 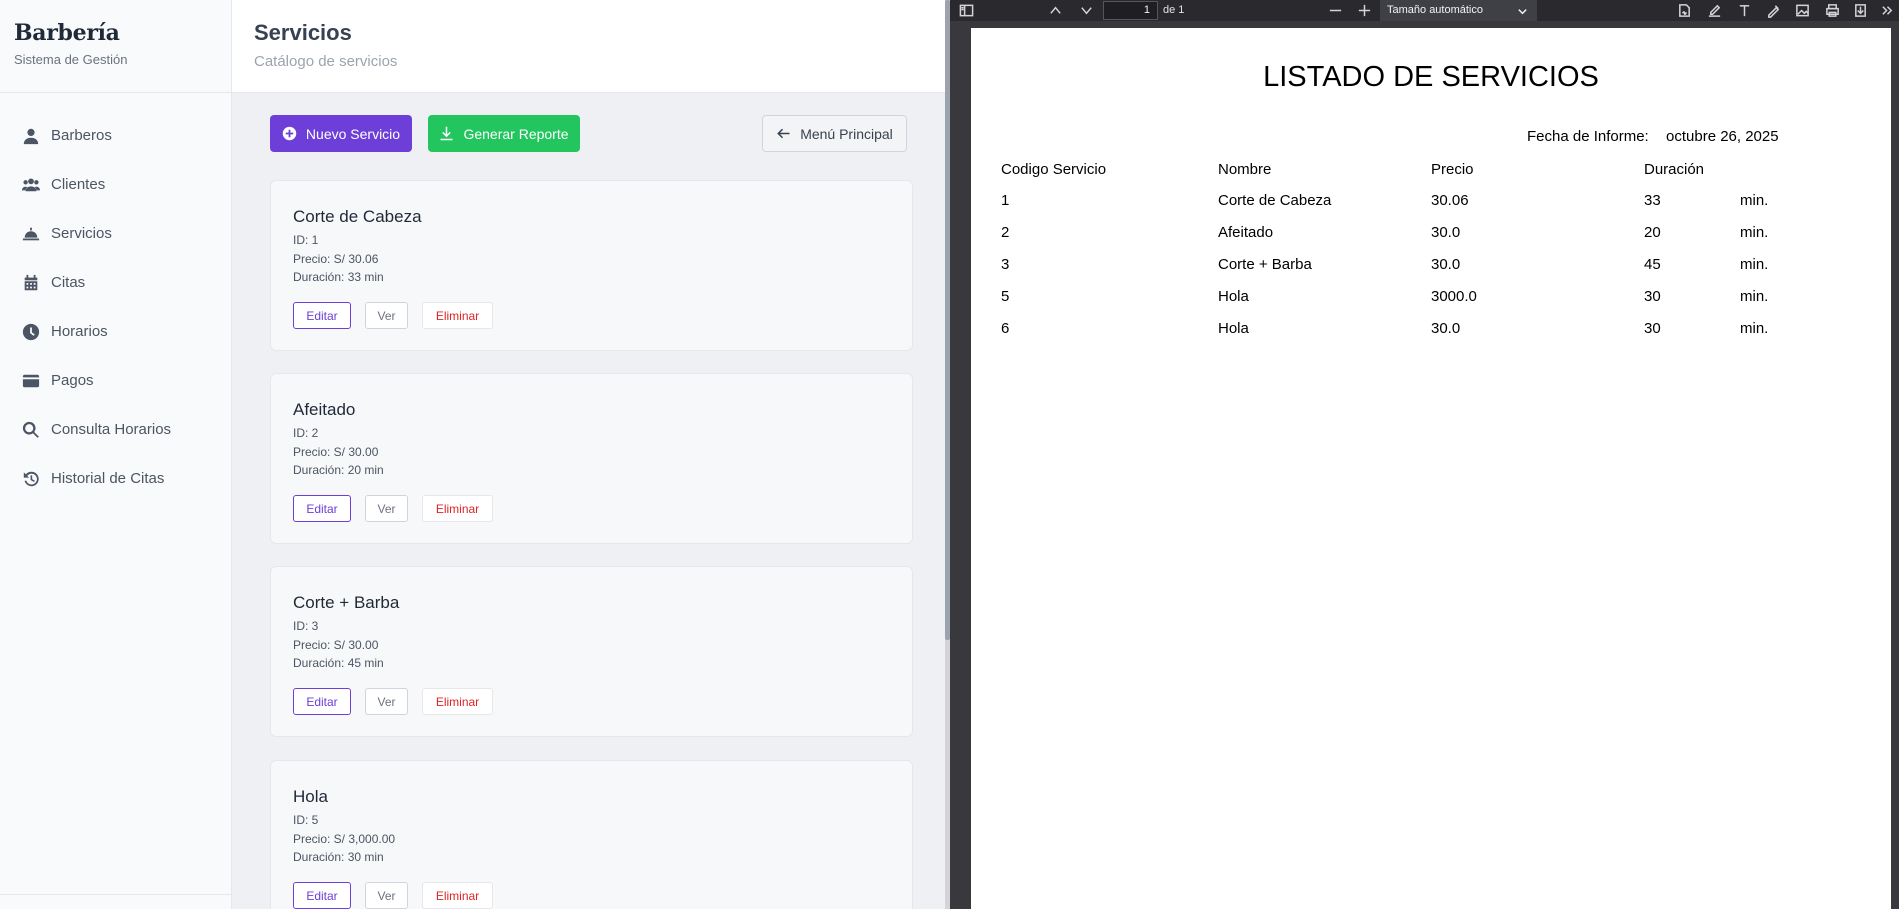 What do you see at coordinates (344, 838) in the screenshot?
I see `service-price: Precio: S/ 3,000.00` at bounding box center [344, 838].